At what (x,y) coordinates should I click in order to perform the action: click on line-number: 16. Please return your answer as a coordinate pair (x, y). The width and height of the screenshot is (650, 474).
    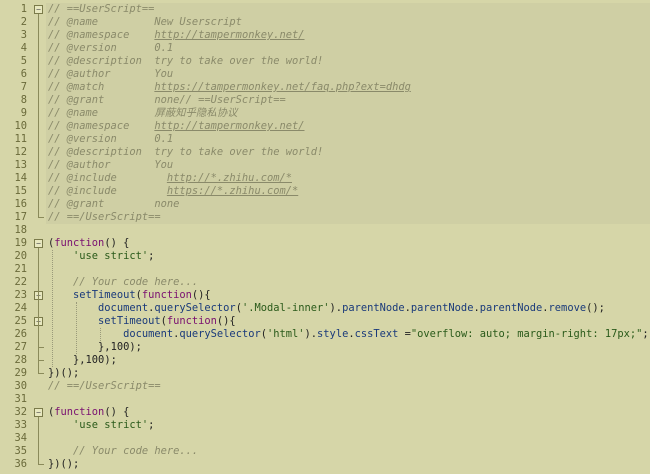
    Looking at the image, I should click on (20, 204).